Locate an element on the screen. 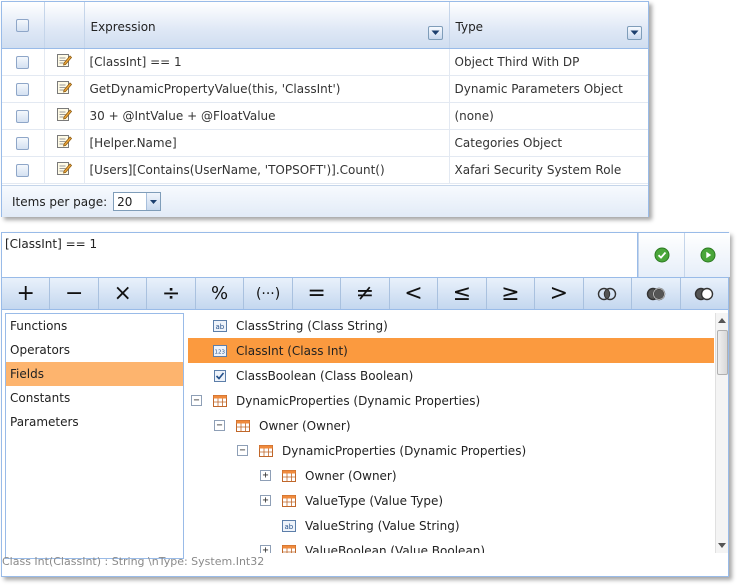  operator-divide-button: ÷ is located at coordinates (171, 293).